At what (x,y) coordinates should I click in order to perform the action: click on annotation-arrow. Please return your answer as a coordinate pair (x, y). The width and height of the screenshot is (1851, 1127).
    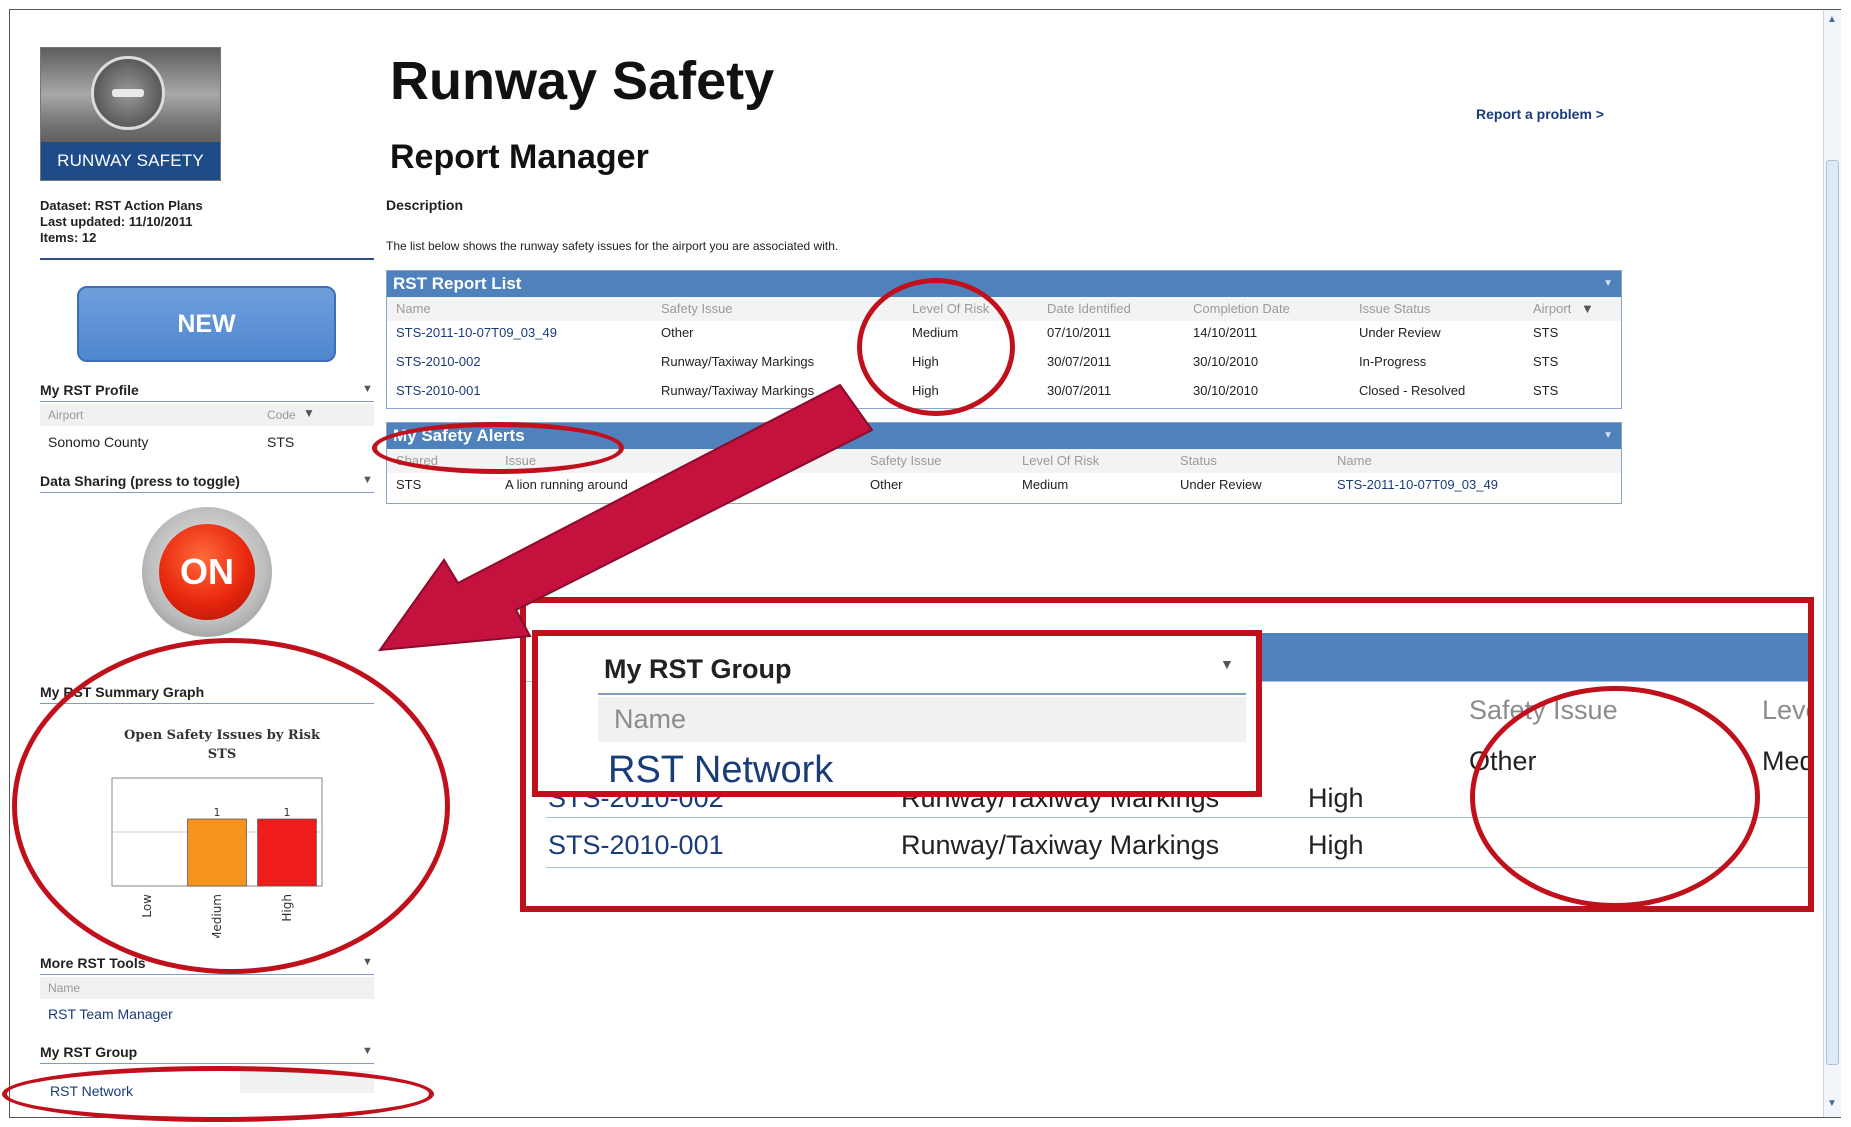
    Looking at the image, I should click on (625, 517).